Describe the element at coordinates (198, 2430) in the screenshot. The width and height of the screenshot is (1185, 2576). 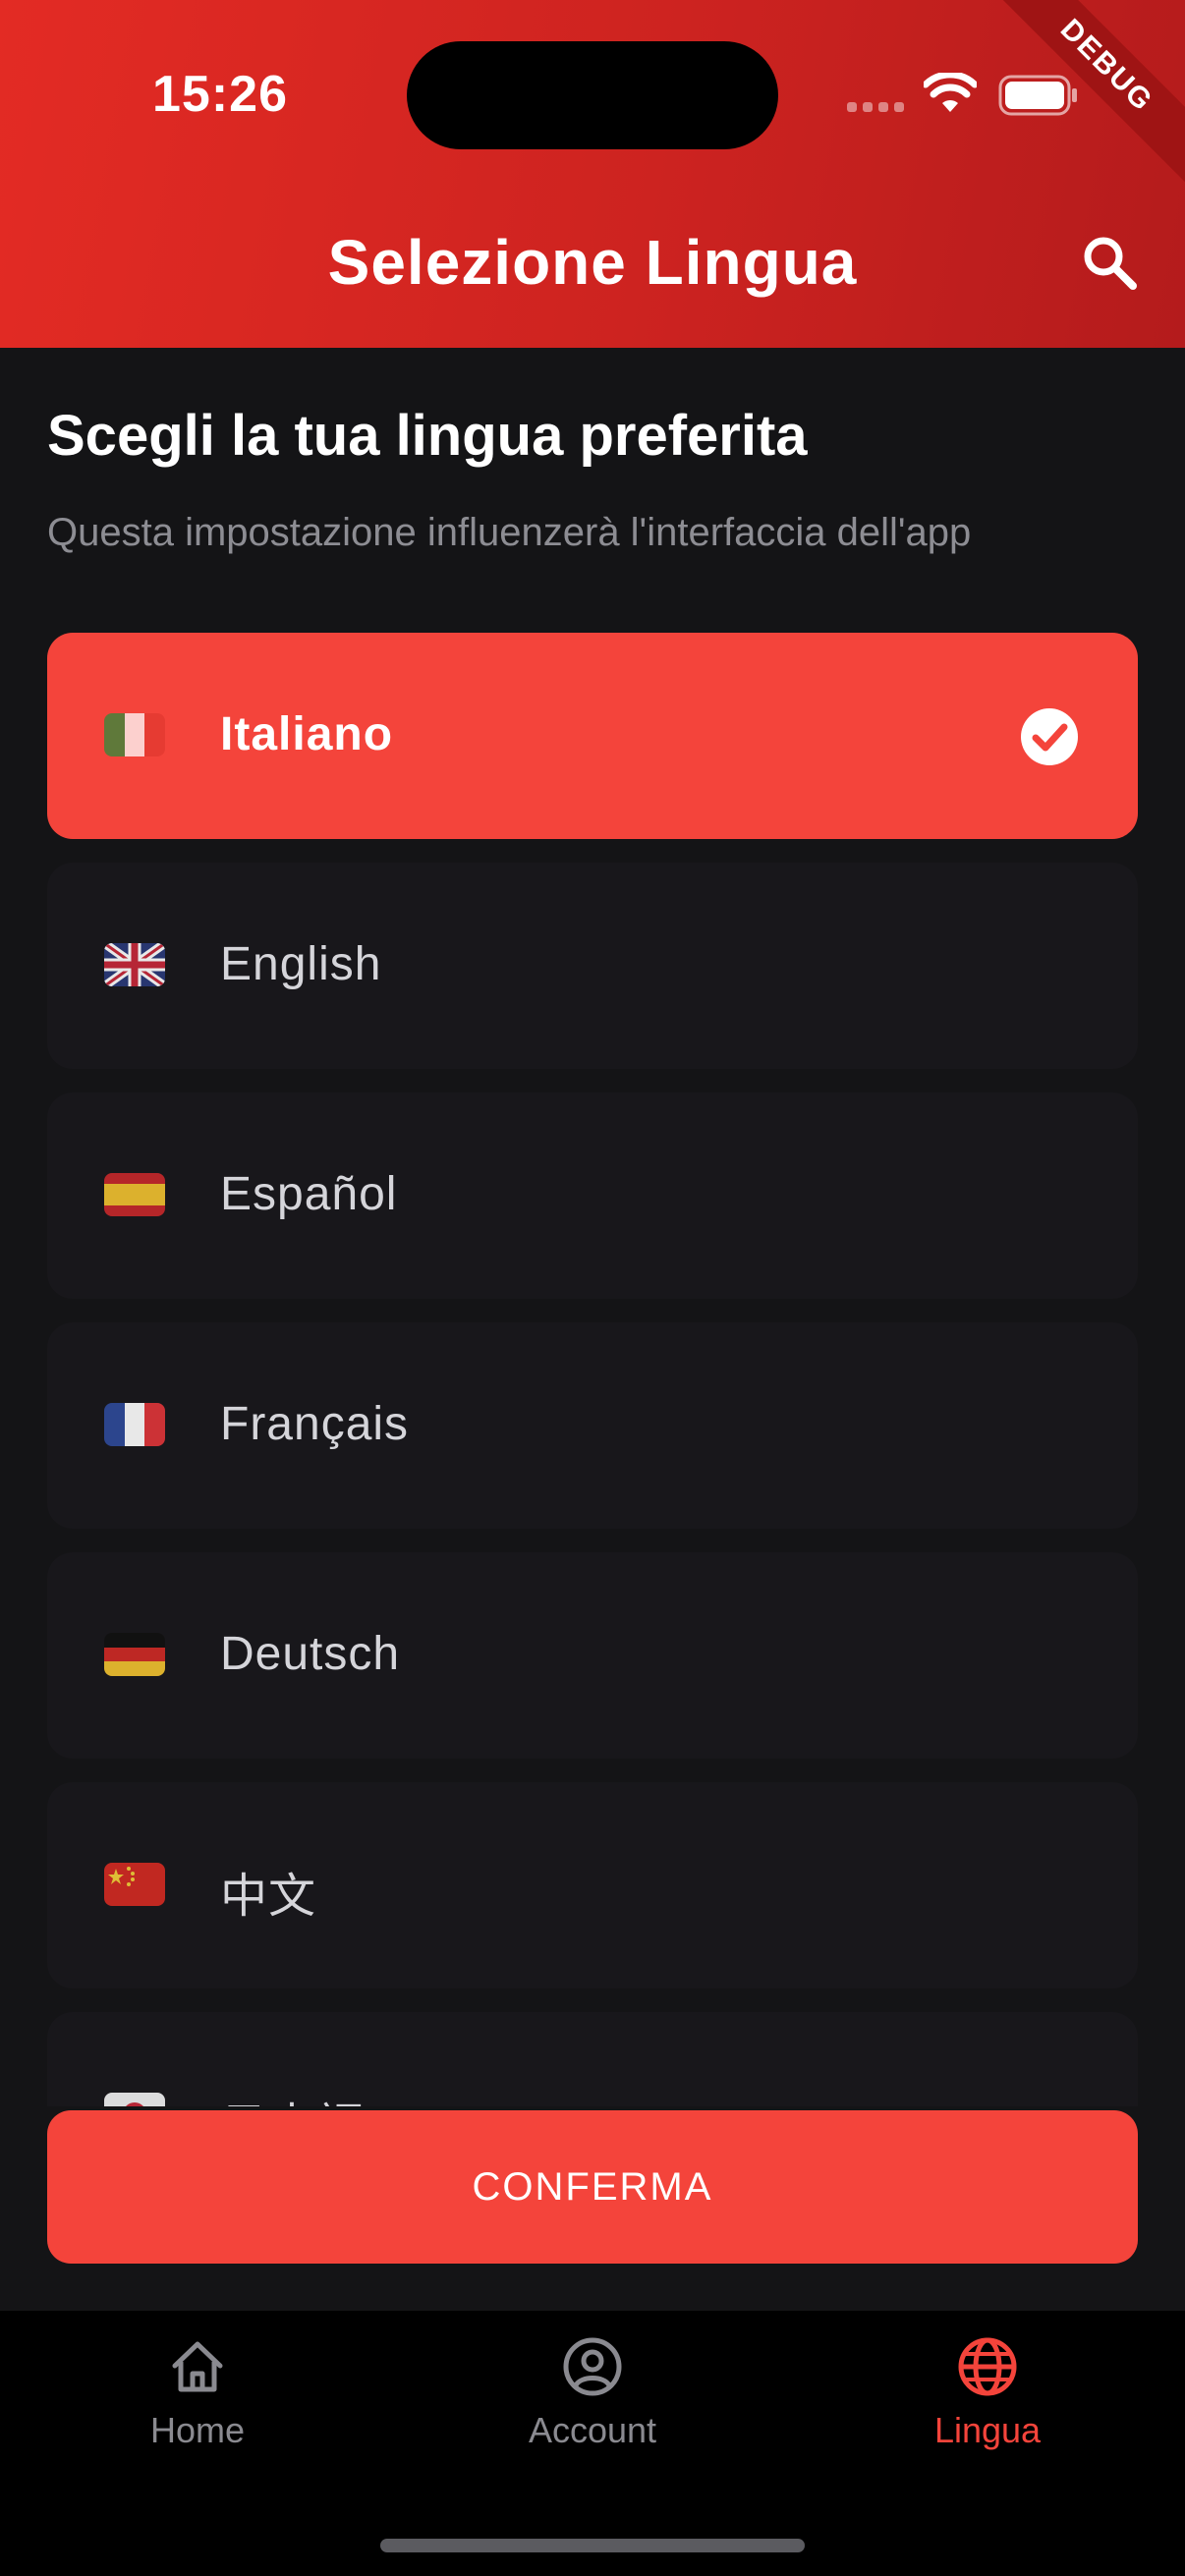
I see `nav-label-home: Home` at that location.